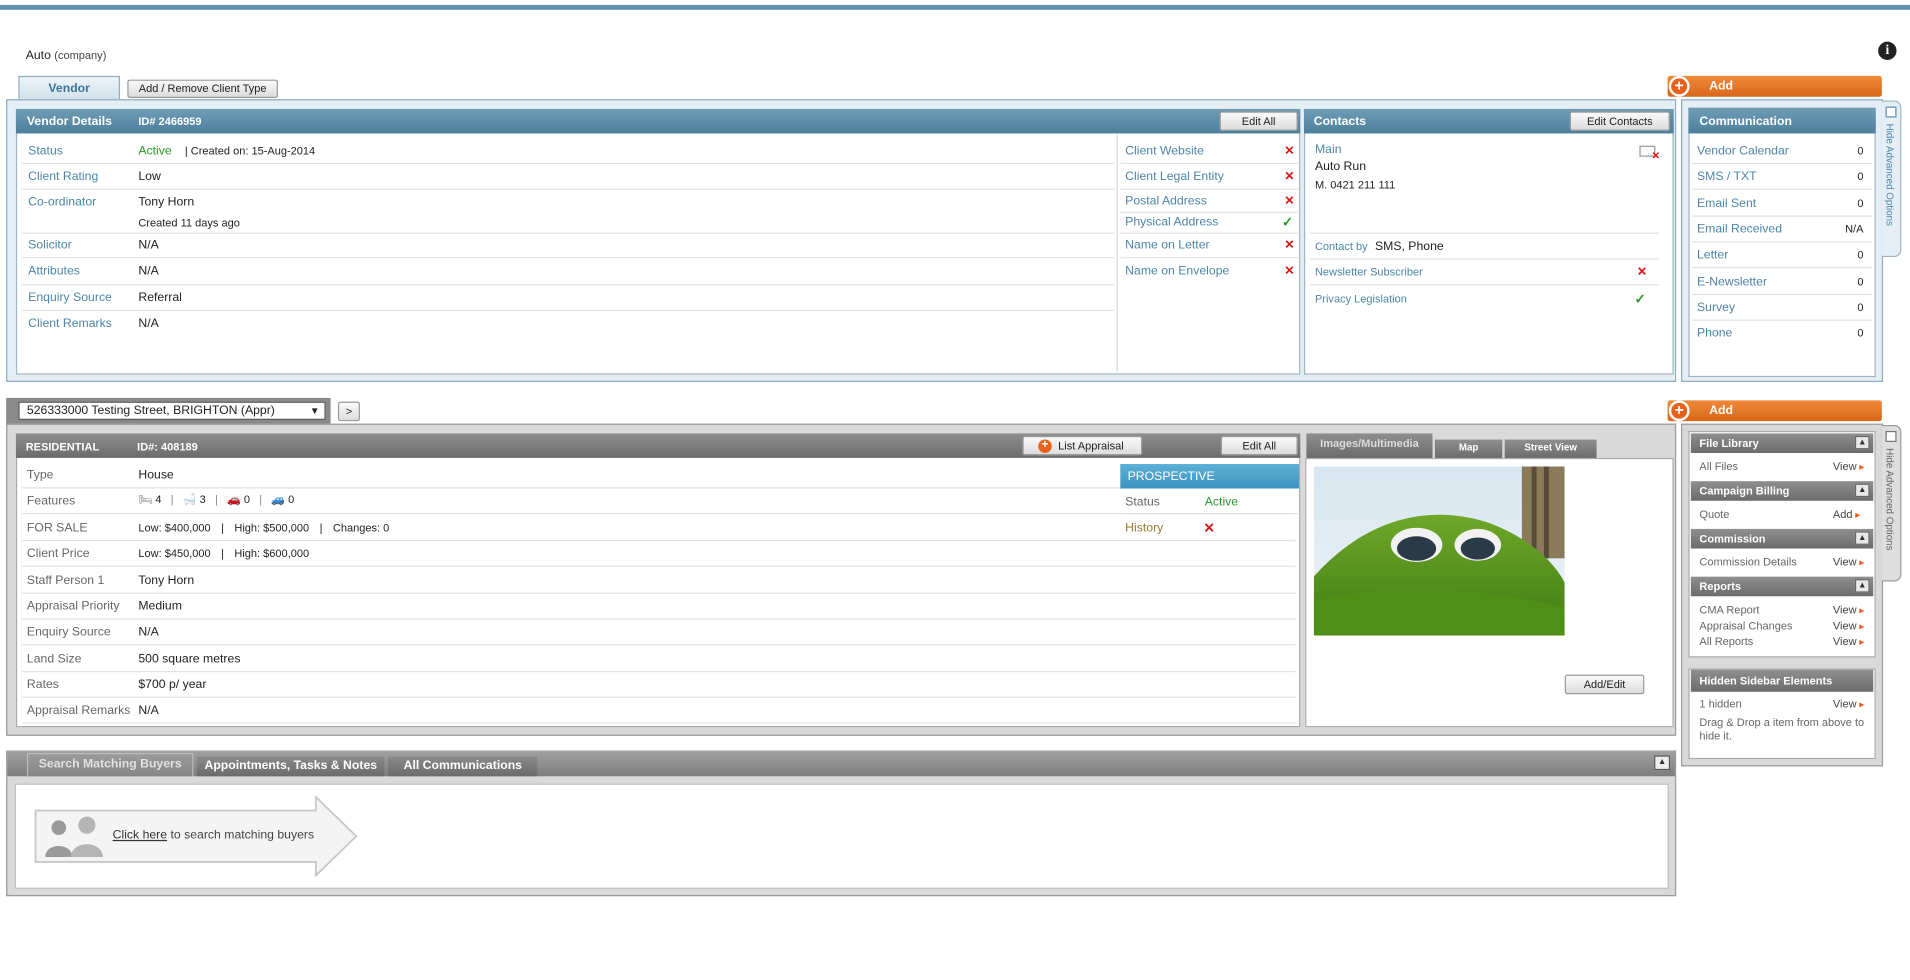  Describe the element at coordinates (1774, 411) in the screenshot. I see `add-button-sidebar: + Add` at that location.